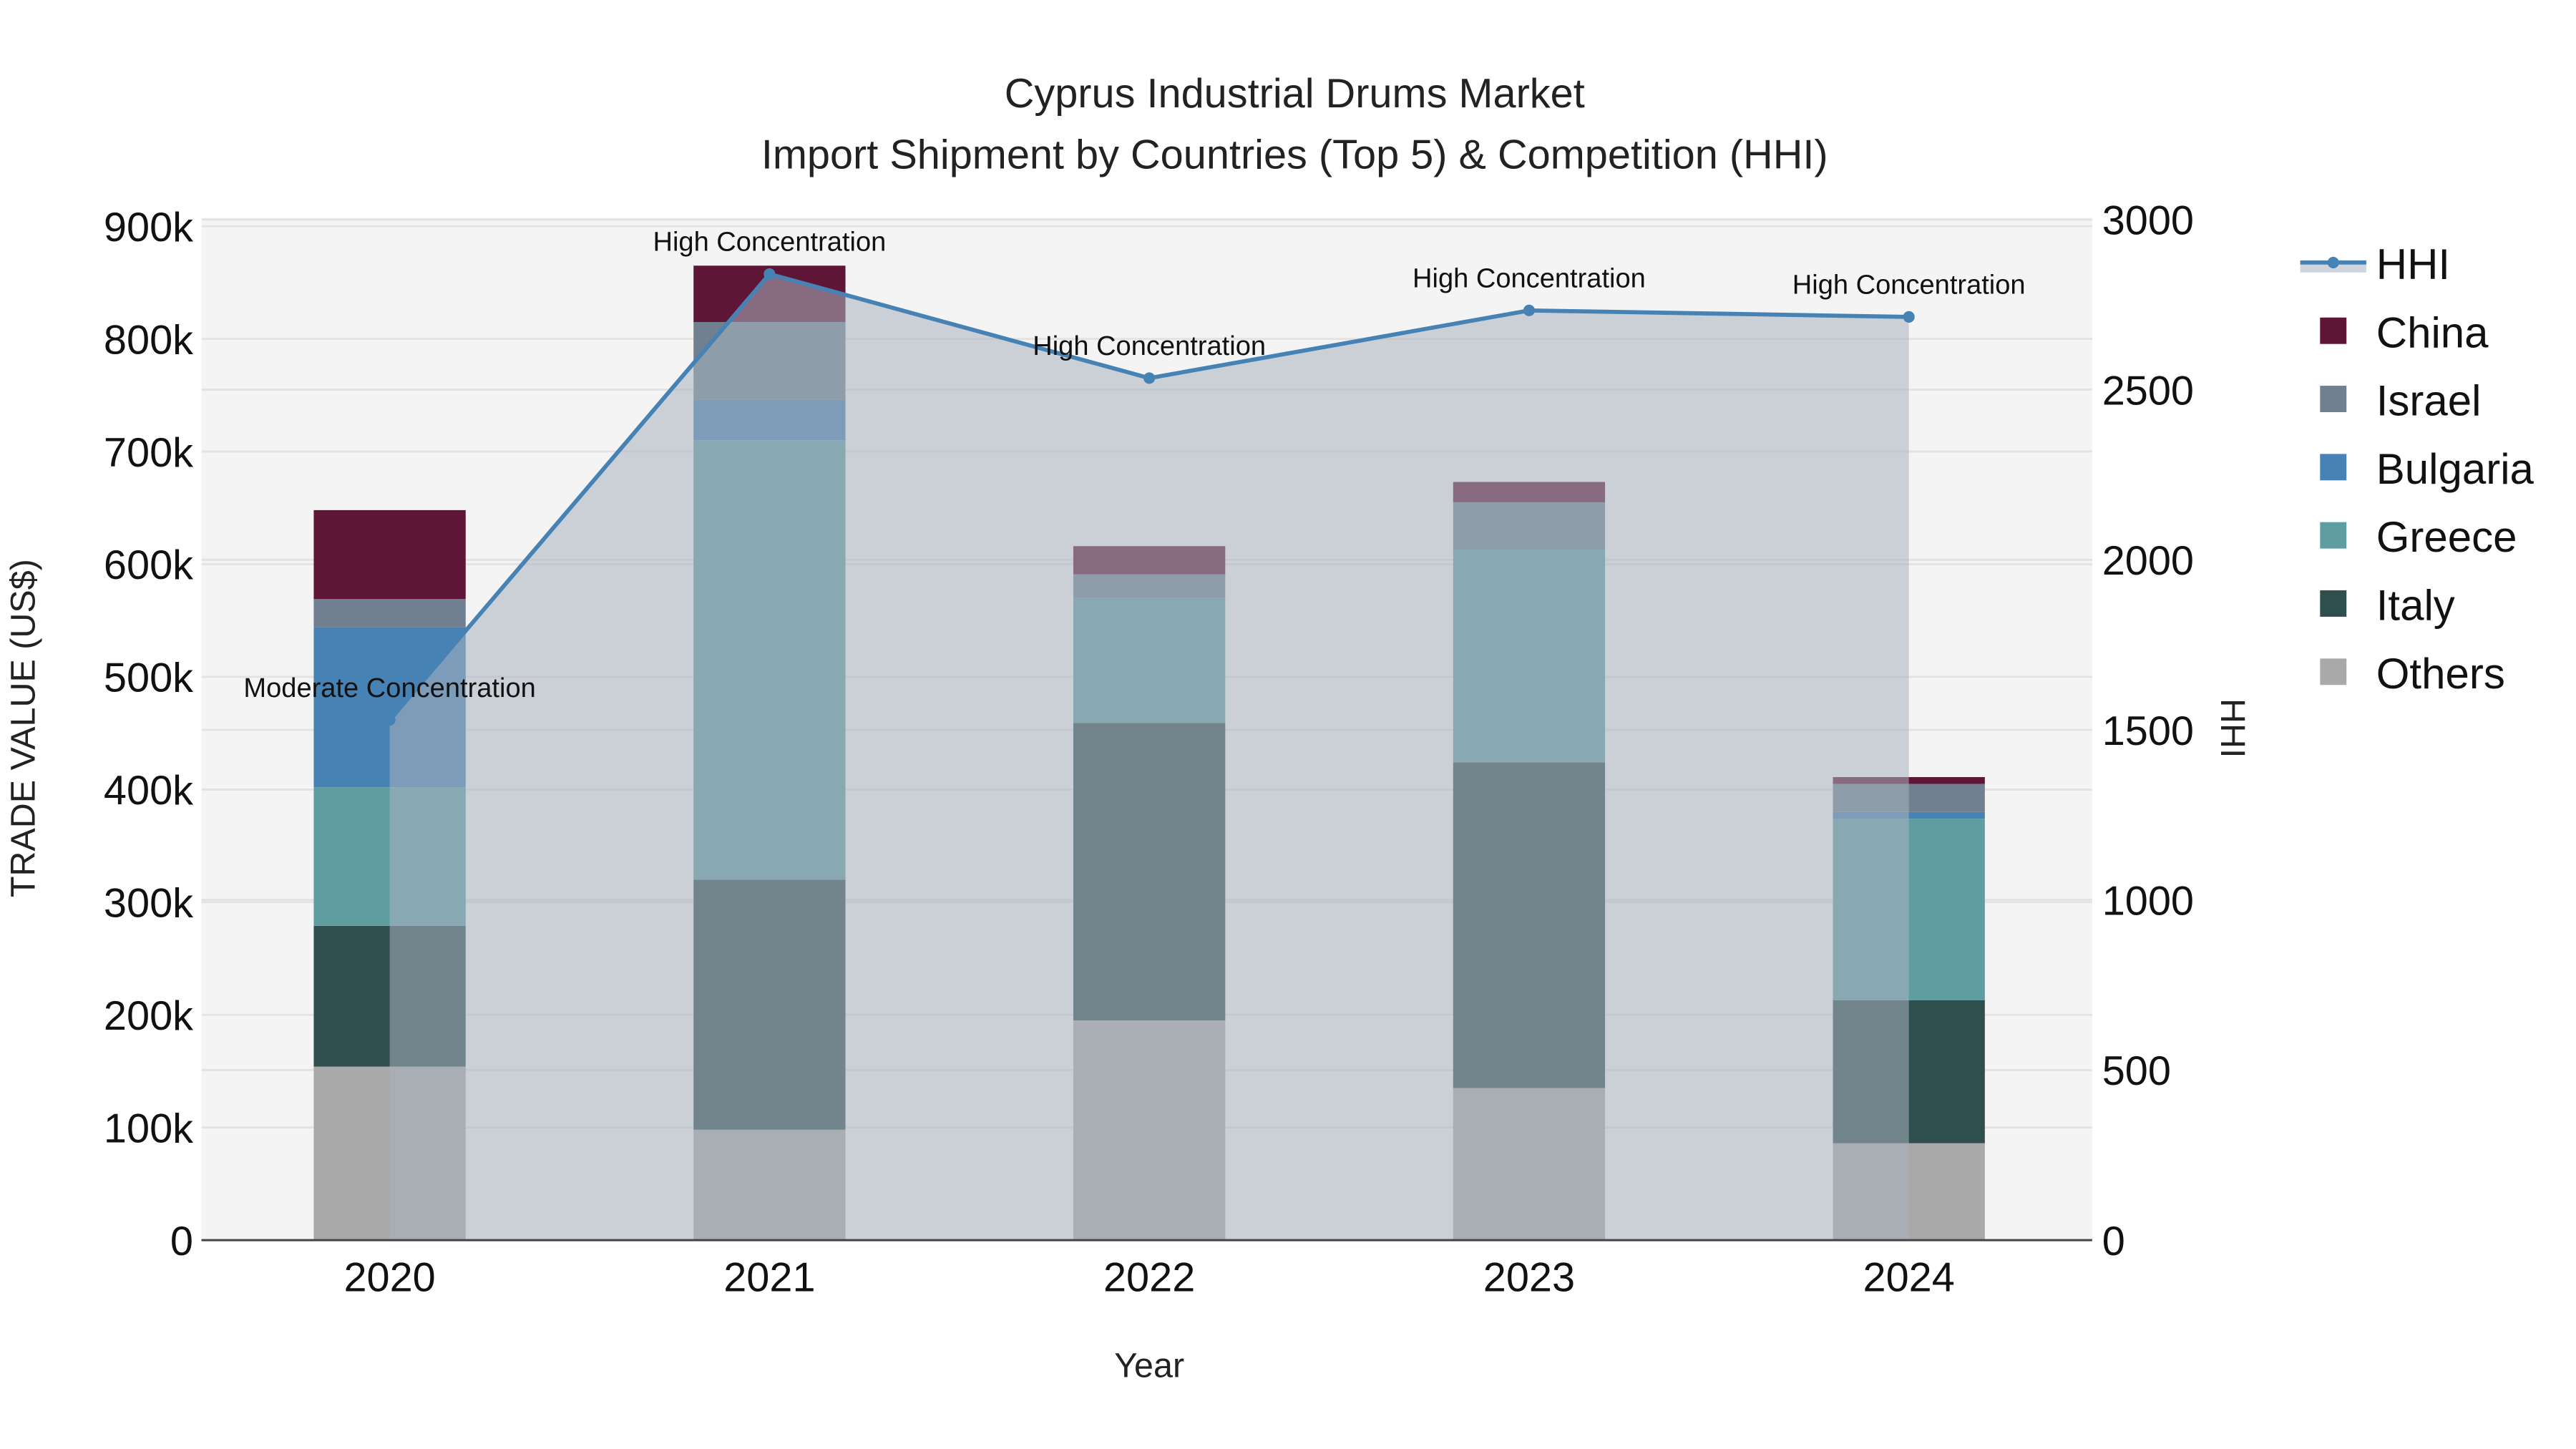 This screenshot has height=1449, width=2576. What do you see at coordinates (2413, 264) in the screenshot?
I see `legend-label: HHI` at bounding box center [2413, 264].